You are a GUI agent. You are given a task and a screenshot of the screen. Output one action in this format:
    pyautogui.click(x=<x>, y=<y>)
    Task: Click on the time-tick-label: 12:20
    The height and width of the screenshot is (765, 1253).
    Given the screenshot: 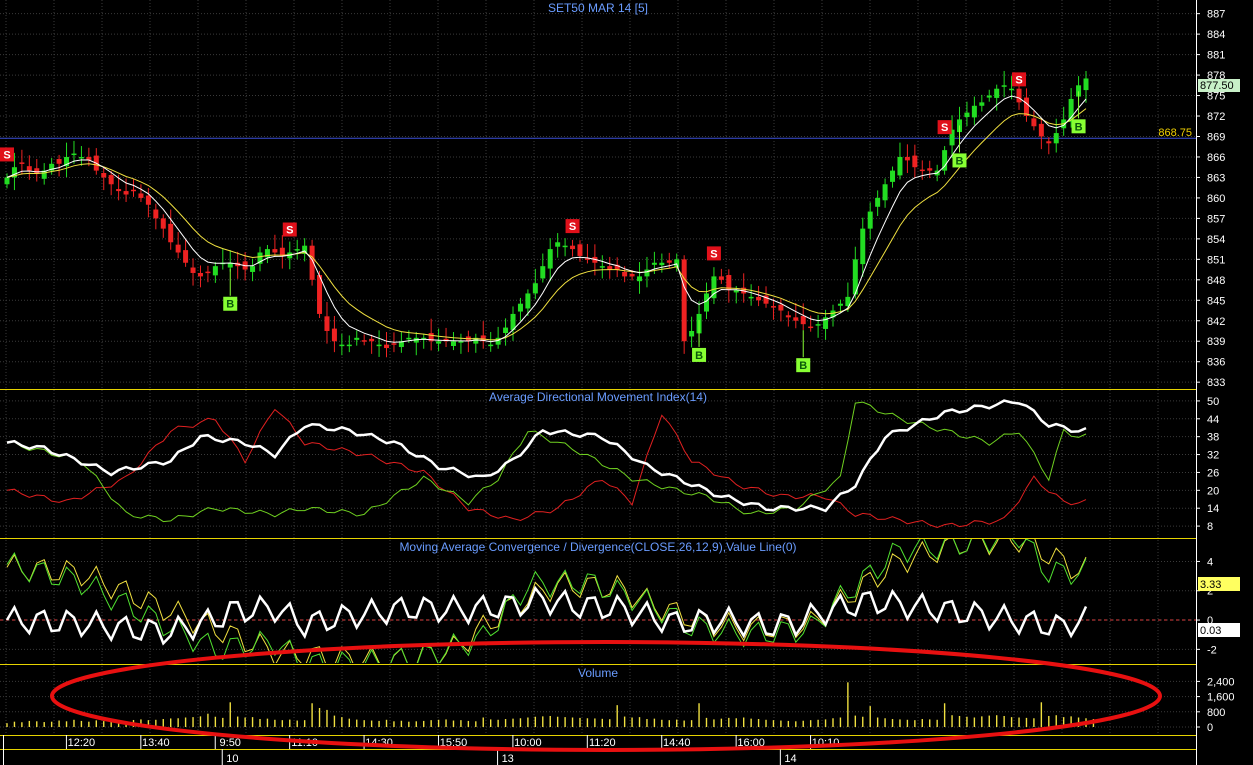 What is the action you would take?
    pyautogui.click(x=82, y=743)
    